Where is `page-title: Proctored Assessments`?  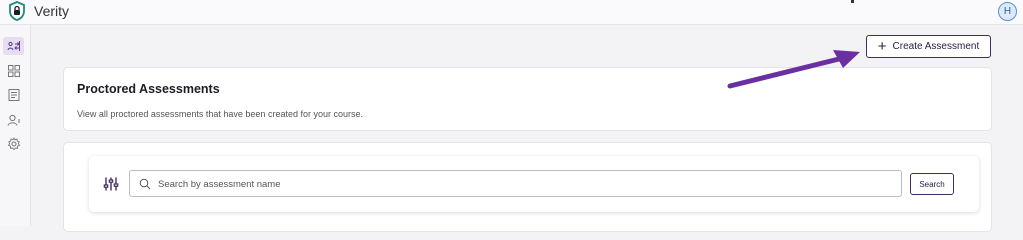
page-title: Proctored Assessments is located at coordinates (148, 89).